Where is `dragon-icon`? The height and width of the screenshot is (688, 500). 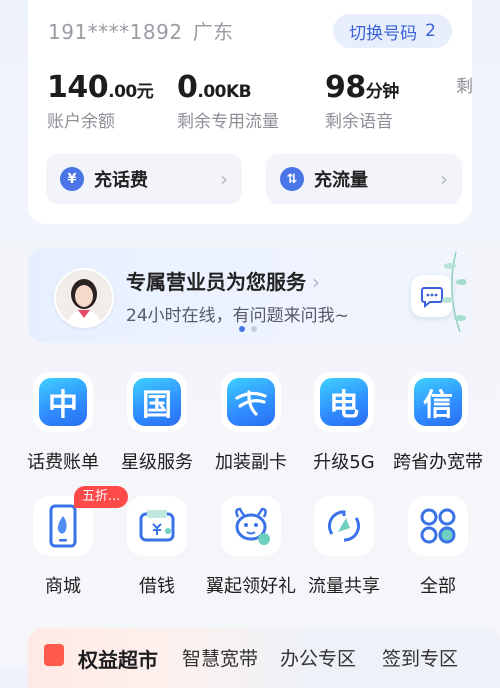
dragon-icon is located at coordinates (252, 526).